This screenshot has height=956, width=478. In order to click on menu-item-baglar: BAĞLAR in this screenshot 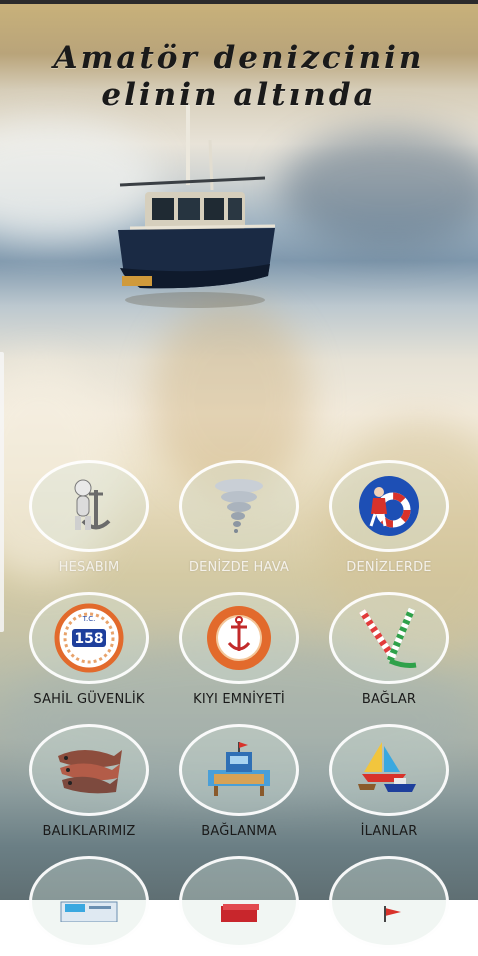, I will do `click(389, 649)`.